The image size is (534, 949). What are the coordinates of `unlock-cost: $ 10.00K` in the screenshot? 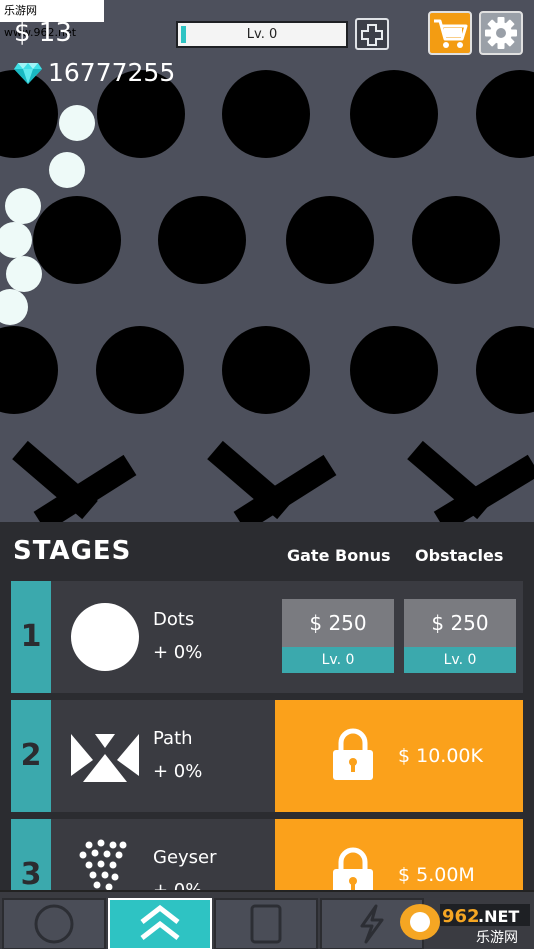 It's located at (440, 756).